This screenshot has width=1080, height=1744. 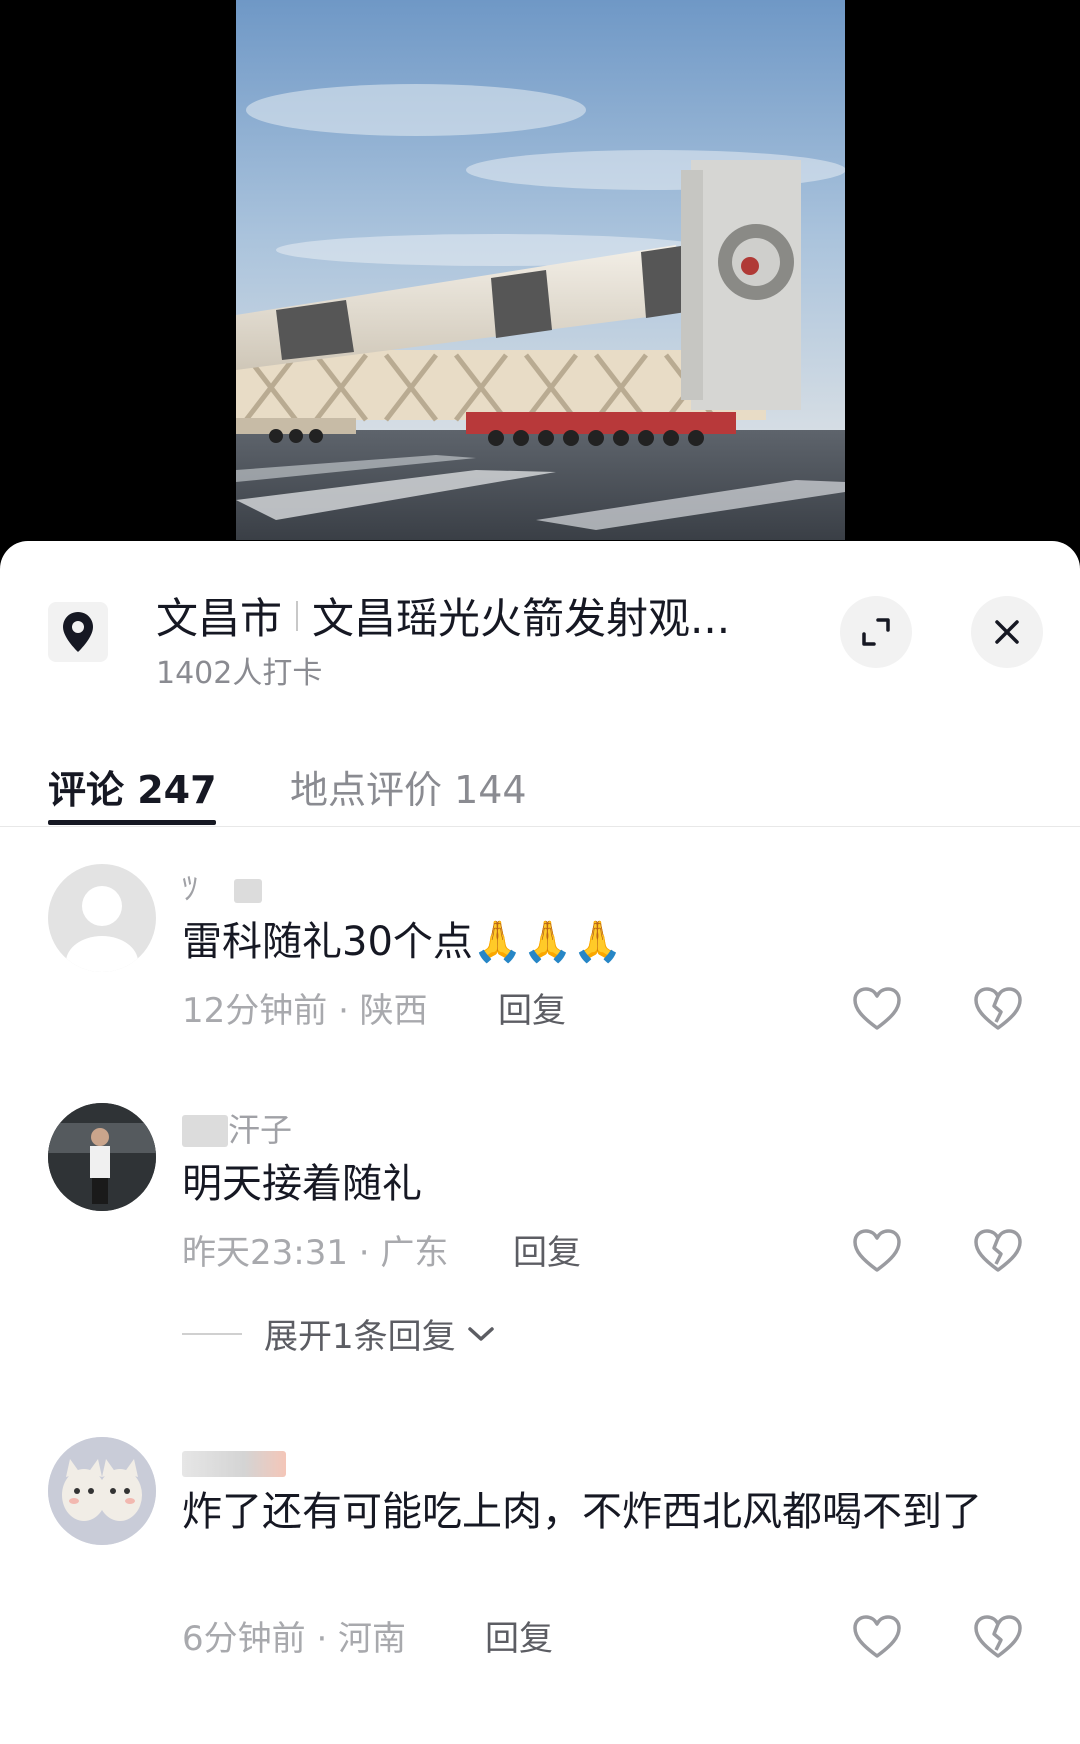 I want to click on default-avatar-icon, so click(x=102, y=929).